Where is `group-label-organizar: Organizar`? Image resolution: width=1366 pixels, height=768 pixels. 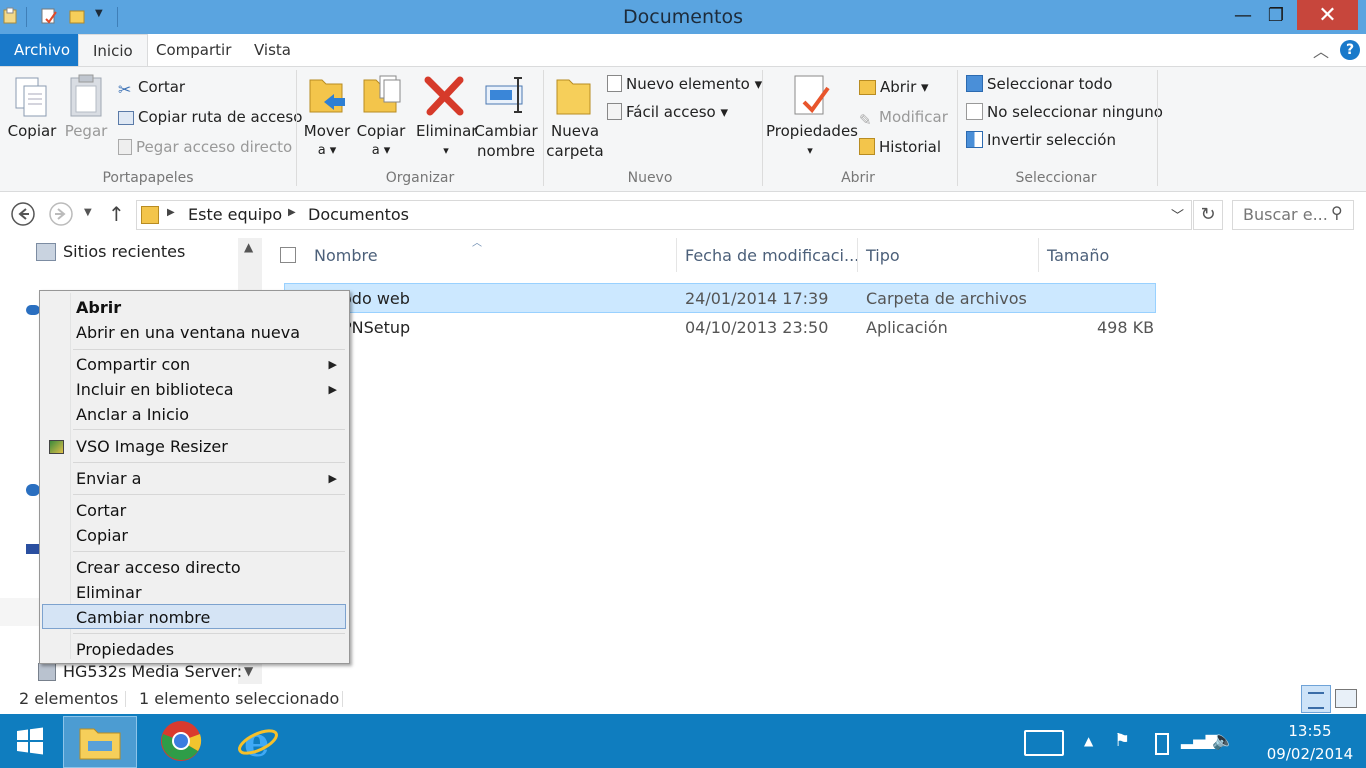
group-label-organizar: Organizar is located at coordinates (420, 178).